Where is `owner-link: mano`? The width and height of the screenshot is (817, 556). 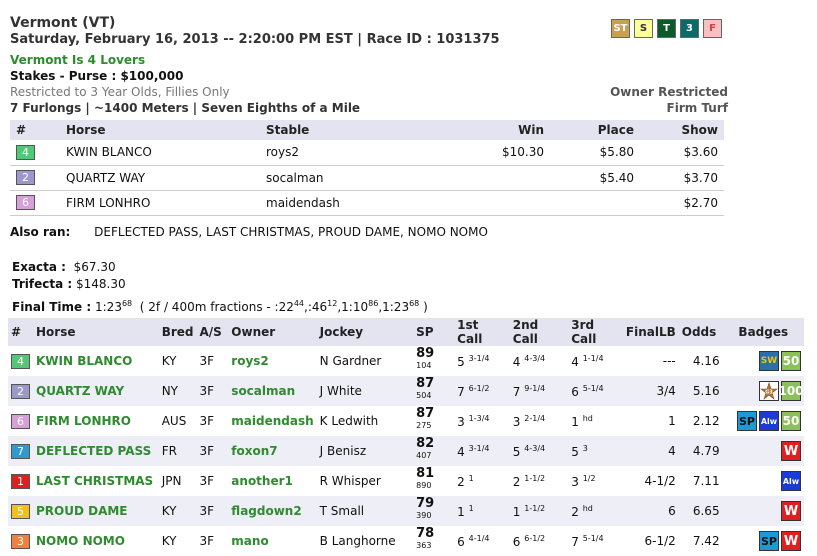 owner-link: mano is located at coordinates (272, 541).